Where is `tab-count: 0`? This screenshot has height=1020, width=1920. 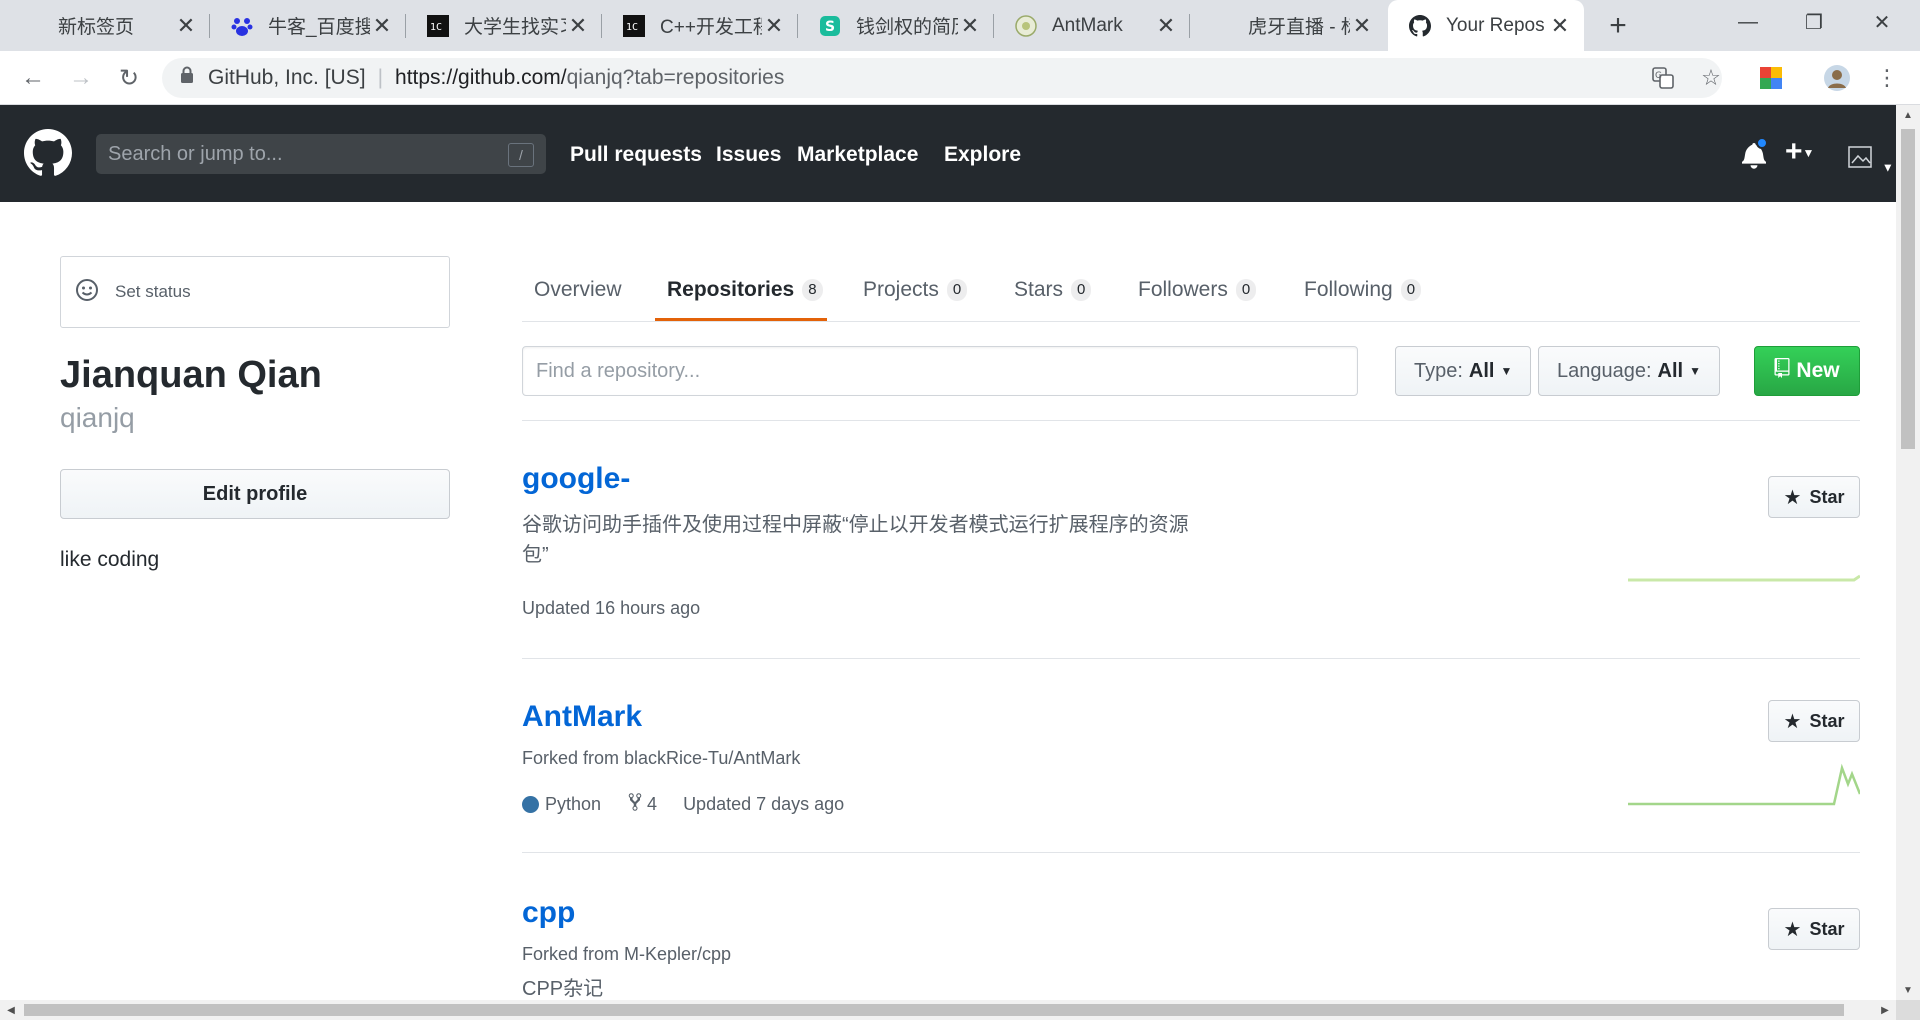
tab-count: 0 is located at coordinates (1081, 290).